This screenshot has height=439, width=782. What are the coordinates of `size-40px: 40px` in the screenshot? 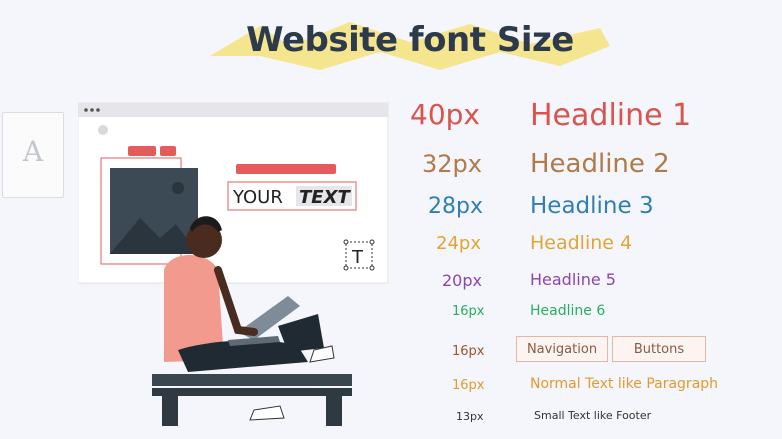 It's located at (445, 114).